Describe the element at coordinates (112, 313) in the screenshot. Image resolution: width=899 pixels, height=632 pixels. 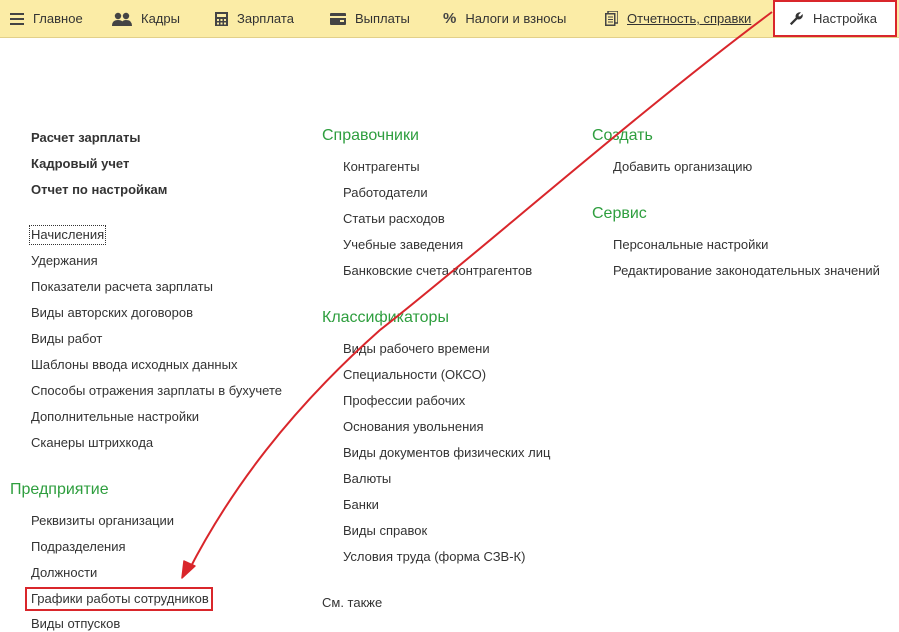
I see `link-author-contract-types: Виды авторских договоров` at that location.